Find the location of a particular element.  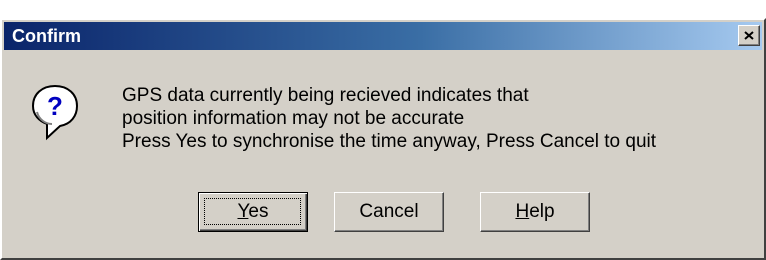

close-button is located at coordinates (749, 35).